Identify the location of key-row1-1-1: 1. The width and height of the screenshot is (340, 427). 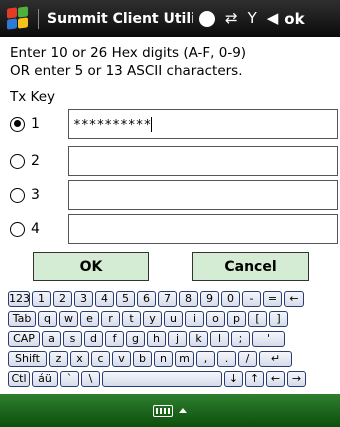
(41, 299).